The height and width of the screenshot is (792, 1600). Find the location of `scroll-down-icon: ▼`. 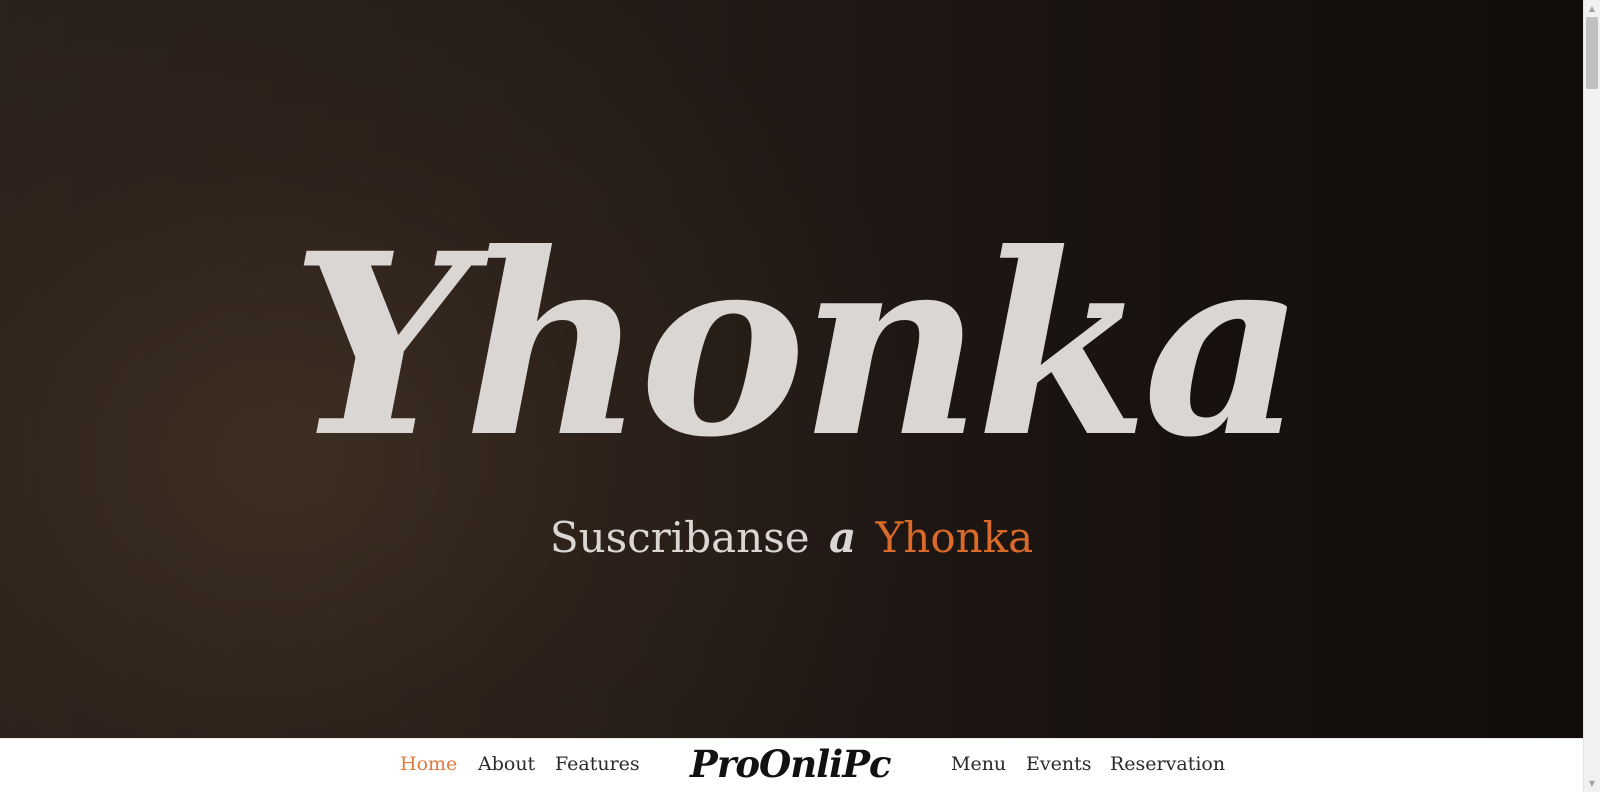

scroll-down-icon: ▼ is located at coordinates (1592, 783).